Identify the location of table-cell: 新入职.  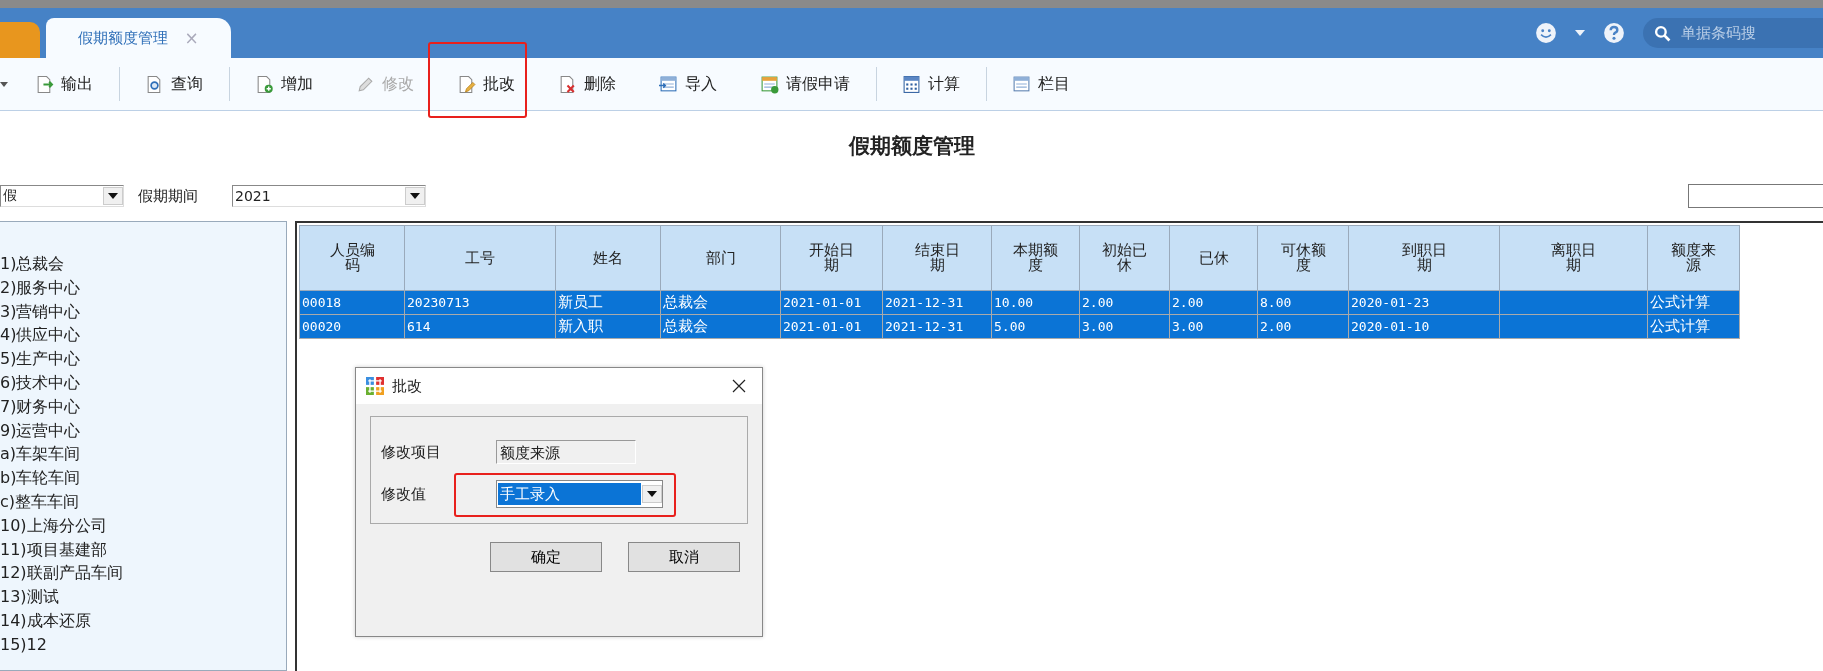
(608, 326).